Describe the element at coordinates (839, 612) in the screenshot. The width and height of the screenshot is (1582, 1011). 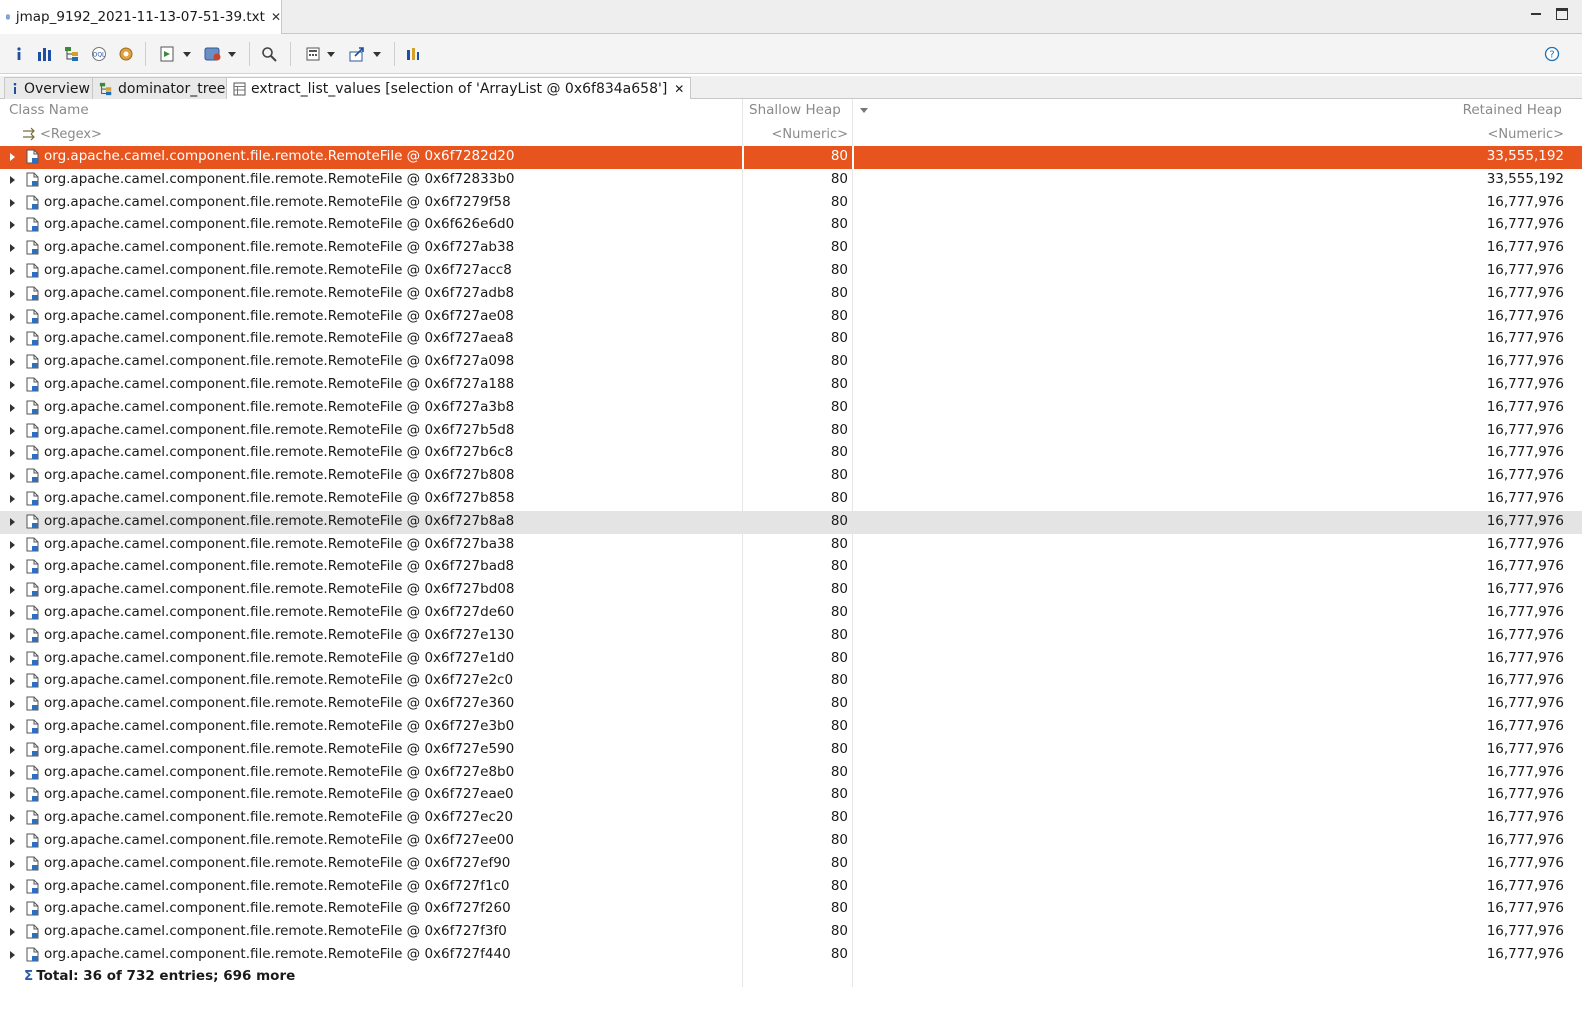
I see `shallow-heap-cell: 80` at that location.